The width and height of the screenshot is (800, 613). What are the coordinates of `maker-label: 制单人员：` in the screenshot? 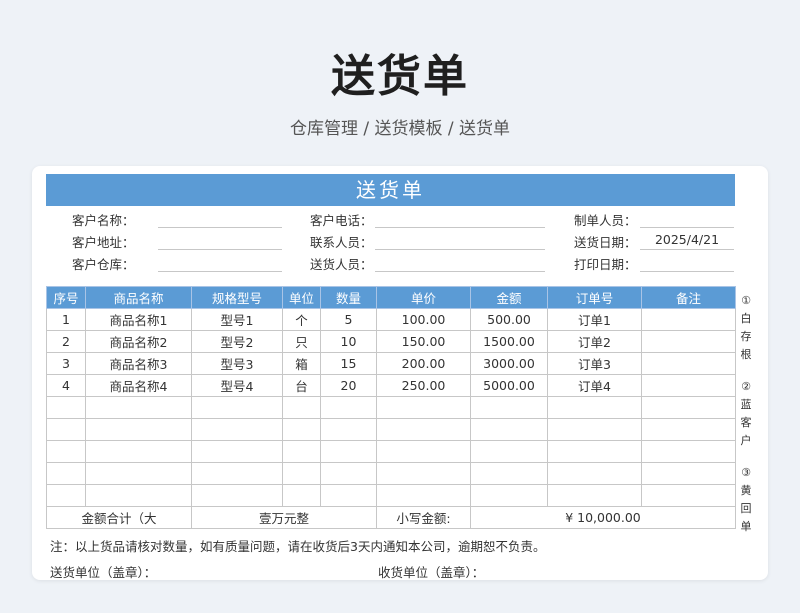 It's located at (605, 220).